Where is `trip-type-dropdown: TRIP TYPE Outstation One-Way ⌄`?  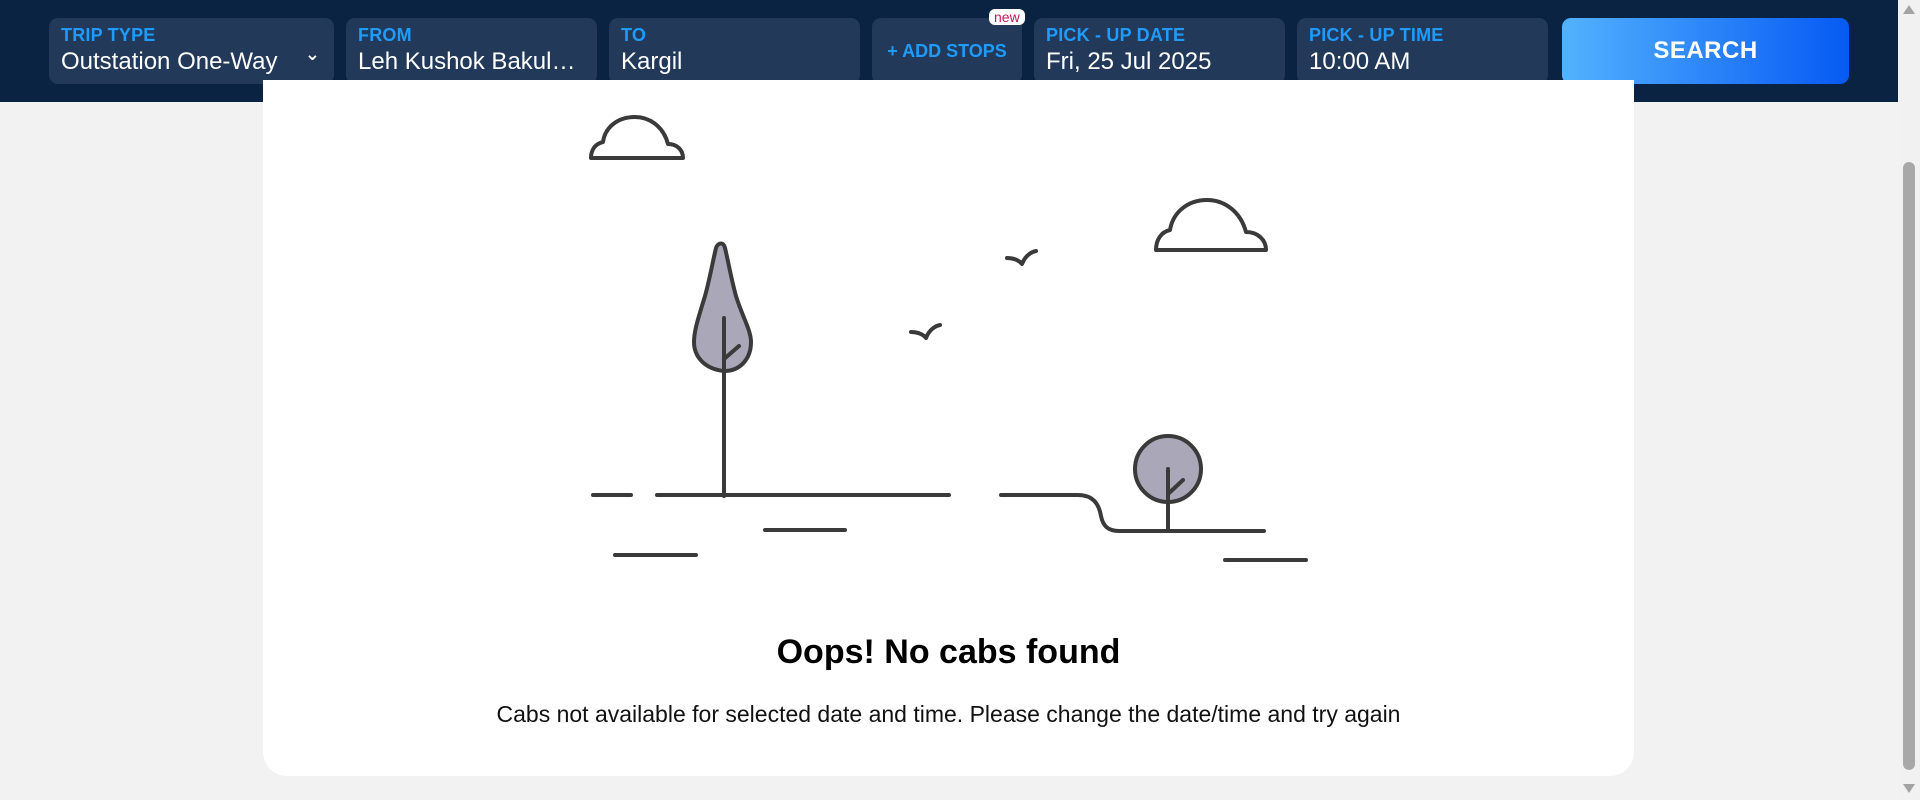 trip-type-dropdown: TRIP TYPE Outstation One-Way ⌄ is located at coordinates (191, 51).